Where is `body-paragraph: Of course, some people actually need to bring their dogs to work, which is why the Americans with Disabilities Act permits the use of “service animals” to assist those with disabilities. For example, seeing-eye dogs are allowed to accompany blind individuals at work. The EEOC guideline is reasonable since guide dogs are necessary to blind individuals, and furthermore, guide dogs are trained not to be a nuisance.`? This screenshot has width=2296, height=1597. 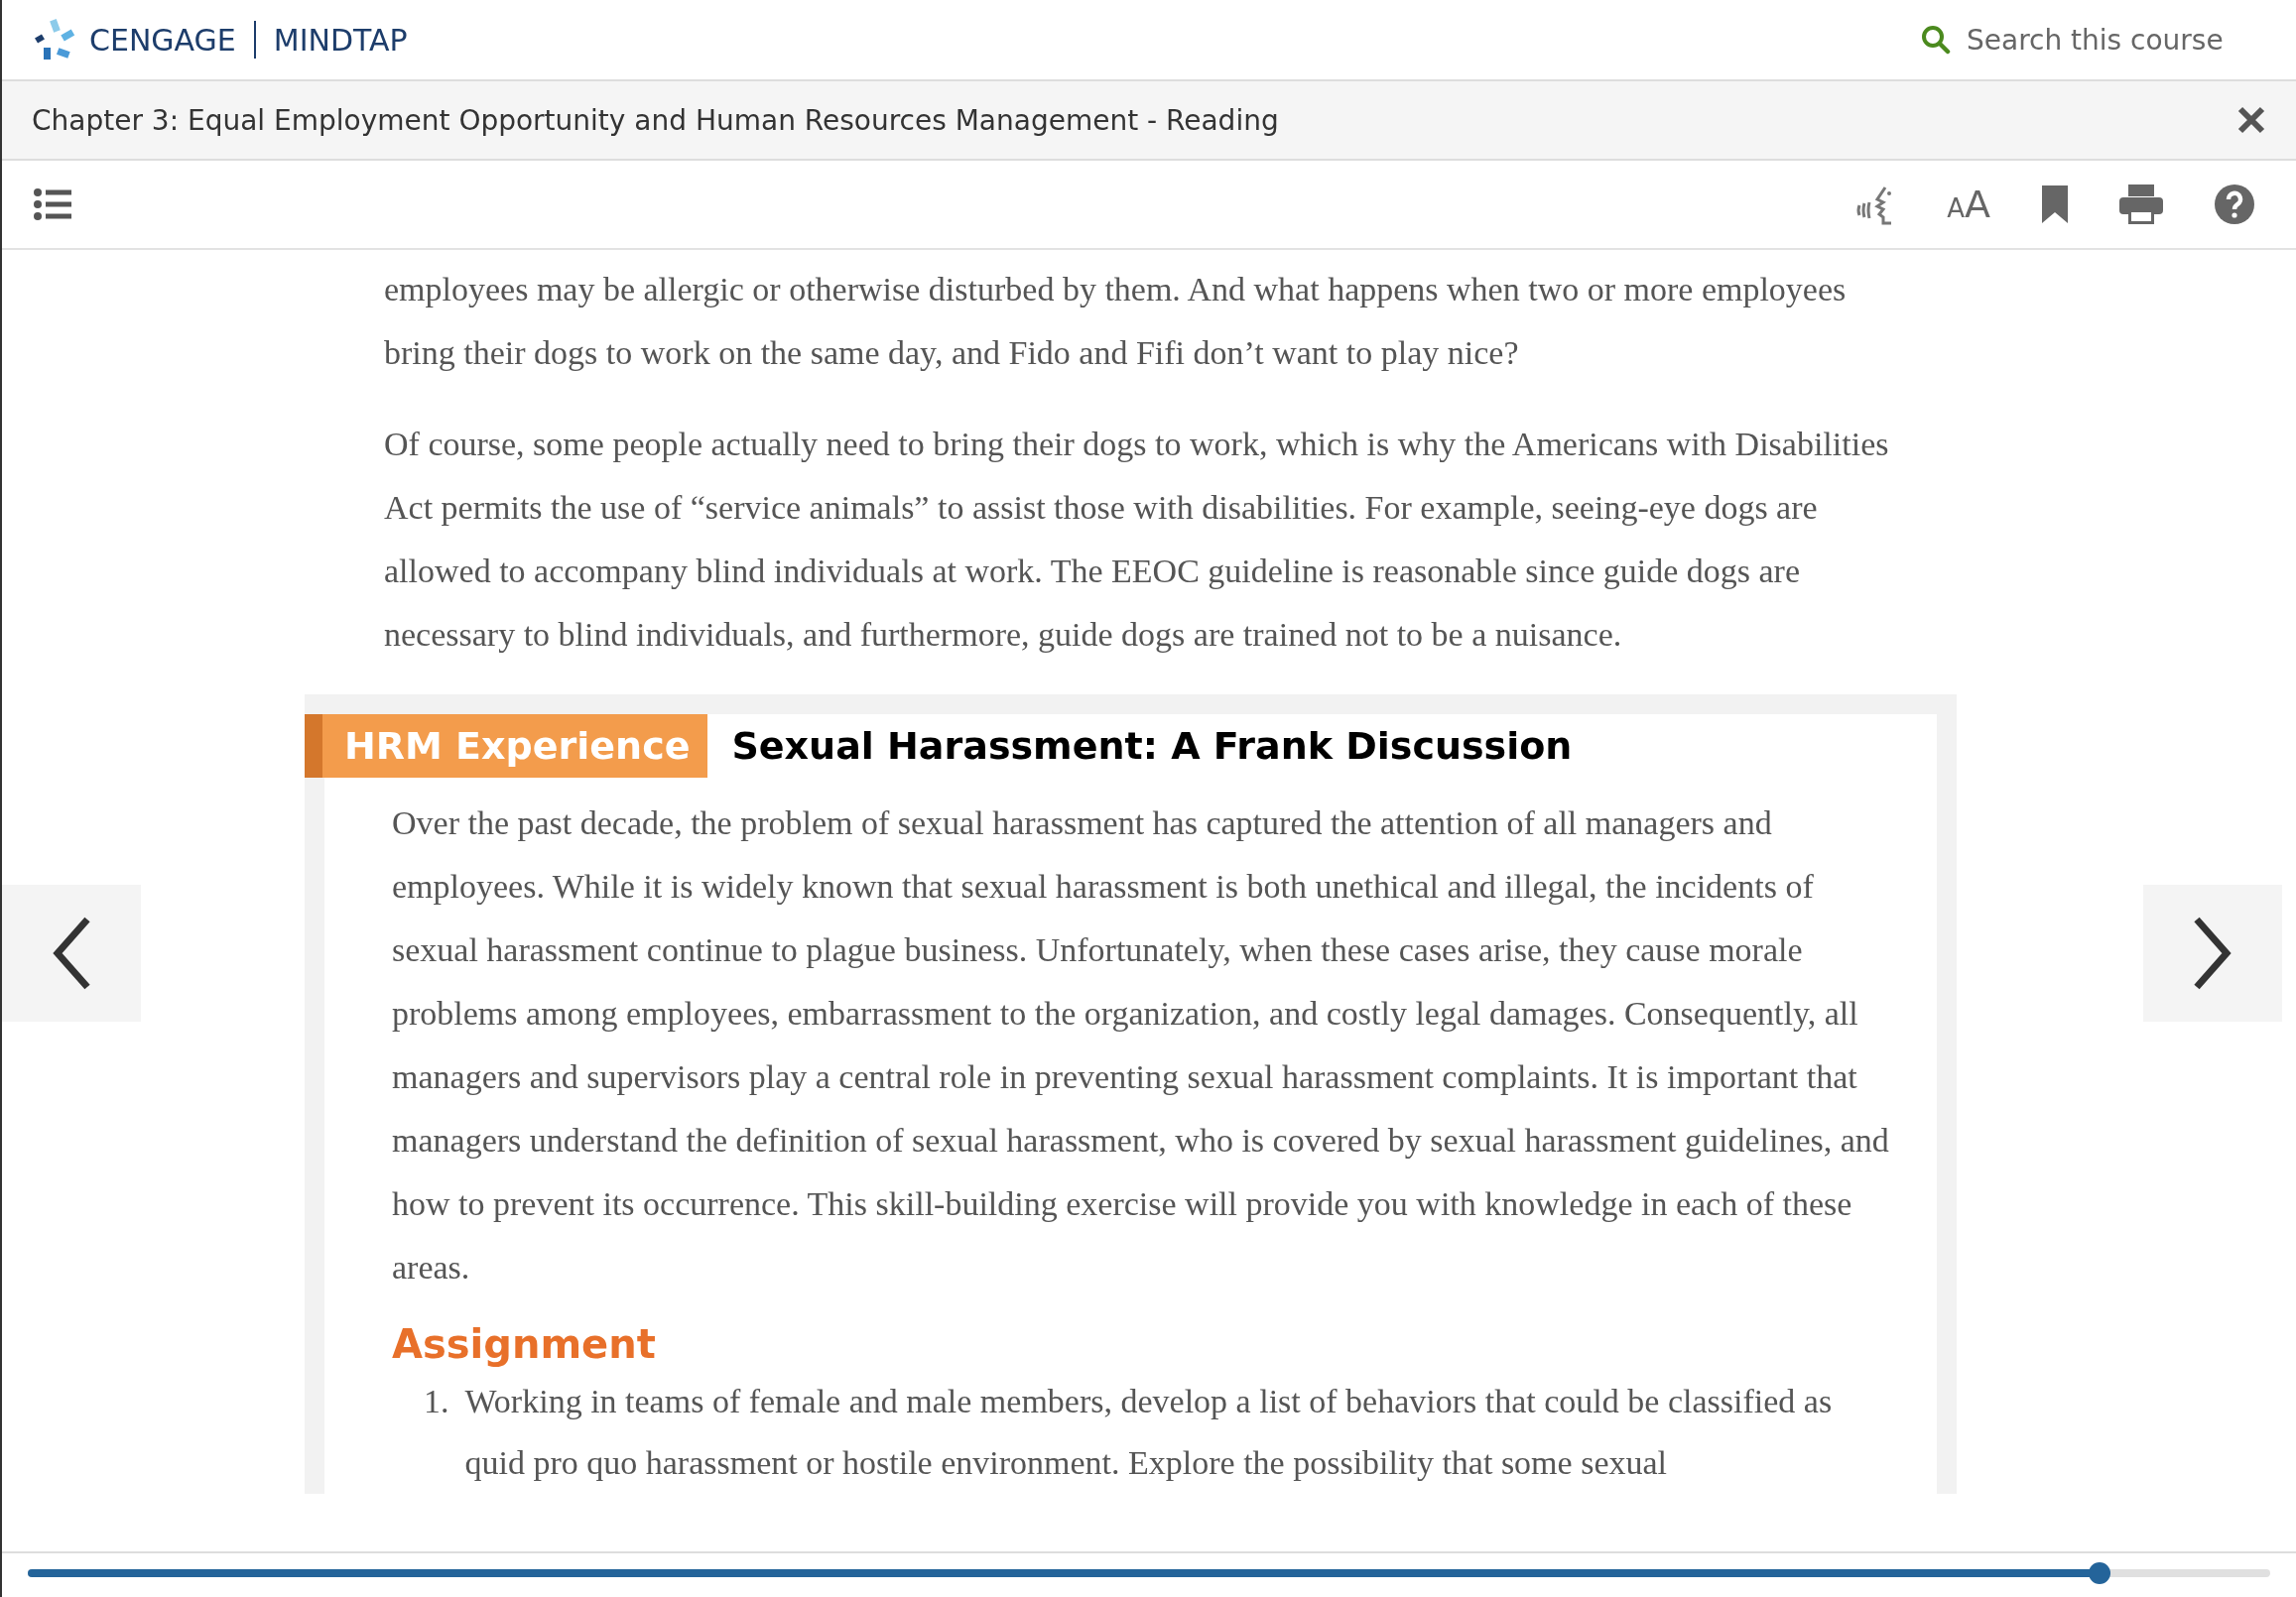
body-paragraph: Of course, some people actually need to bring their dogs to work, which is why the Americans with Disabilities Act permits the use of “service animals” to assist those with disabilities. For example, seeing-eye dogs are allowed to accompany blind individuals at work. The EEOC guideline is reasonable since guide dogs are necessary to blind individuals, and furthermore, guide dogs are trained not to be a nuisance. is located at coordinates (1137, 540).